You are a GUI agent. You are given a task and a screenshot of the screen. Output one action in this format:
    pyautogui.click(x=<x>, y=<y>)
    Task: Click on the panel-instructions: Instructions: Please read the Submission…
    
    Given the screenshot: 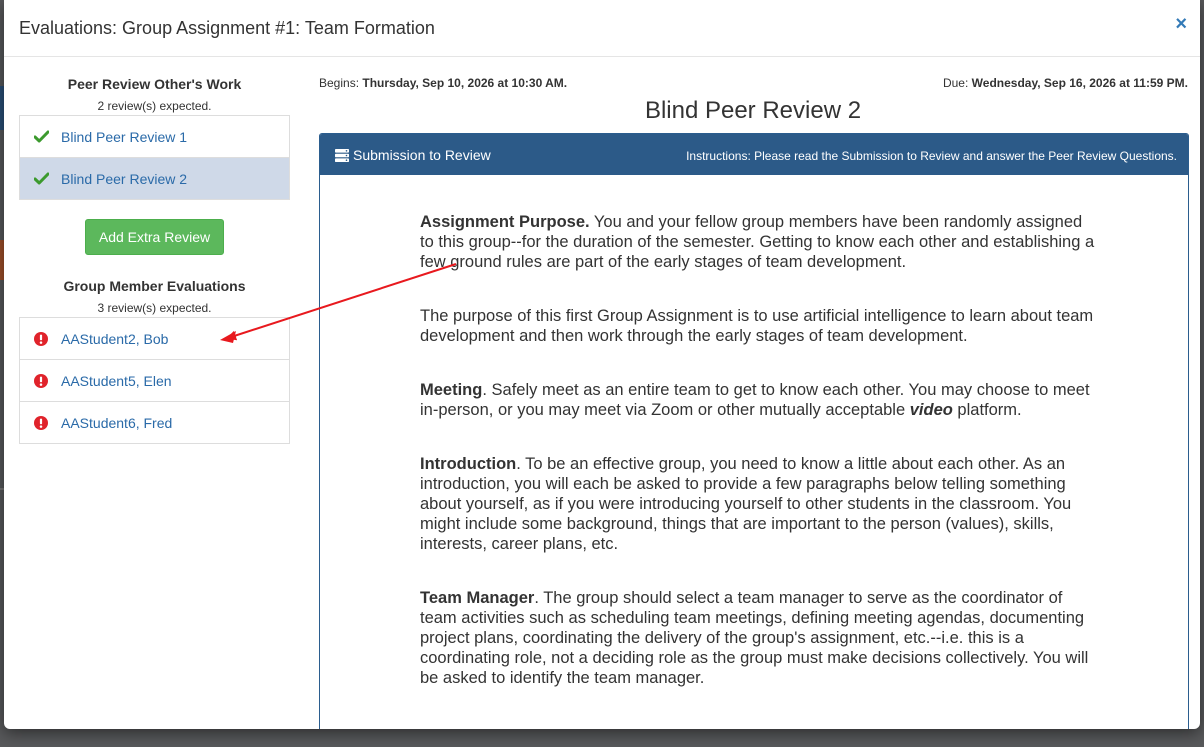 What is the action you would take?
    pyautogui.click(x=931, y=156)
    